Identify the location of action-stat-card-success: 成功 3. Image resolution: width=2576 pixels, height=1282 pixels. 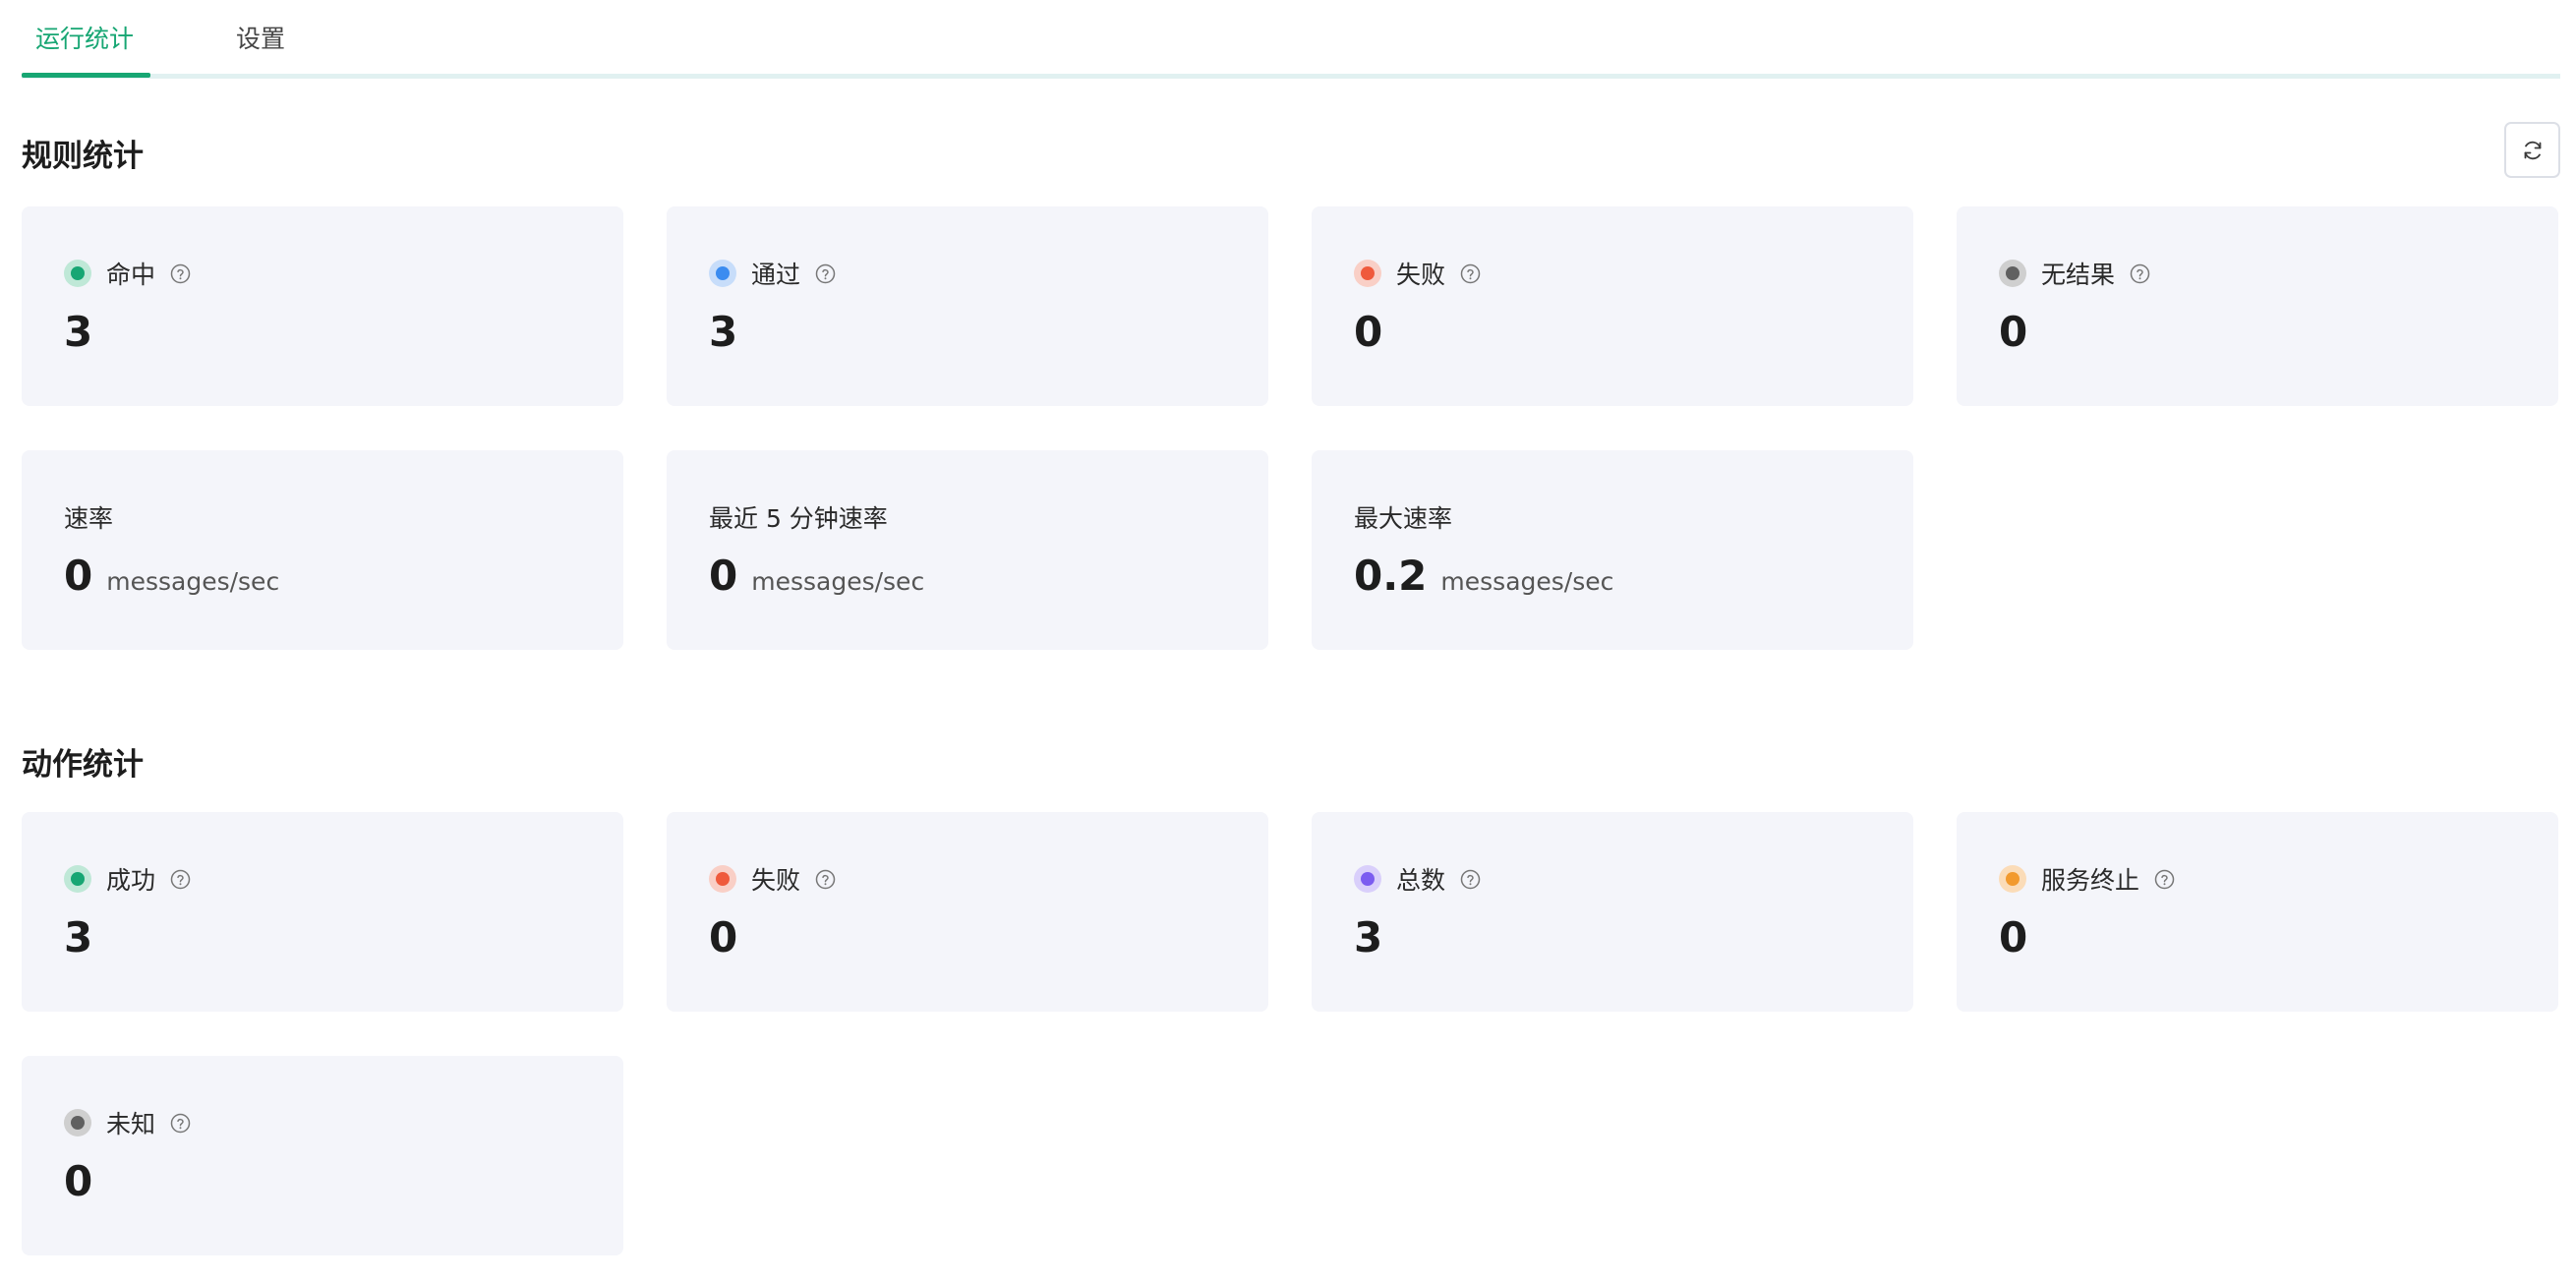
(322, 912).